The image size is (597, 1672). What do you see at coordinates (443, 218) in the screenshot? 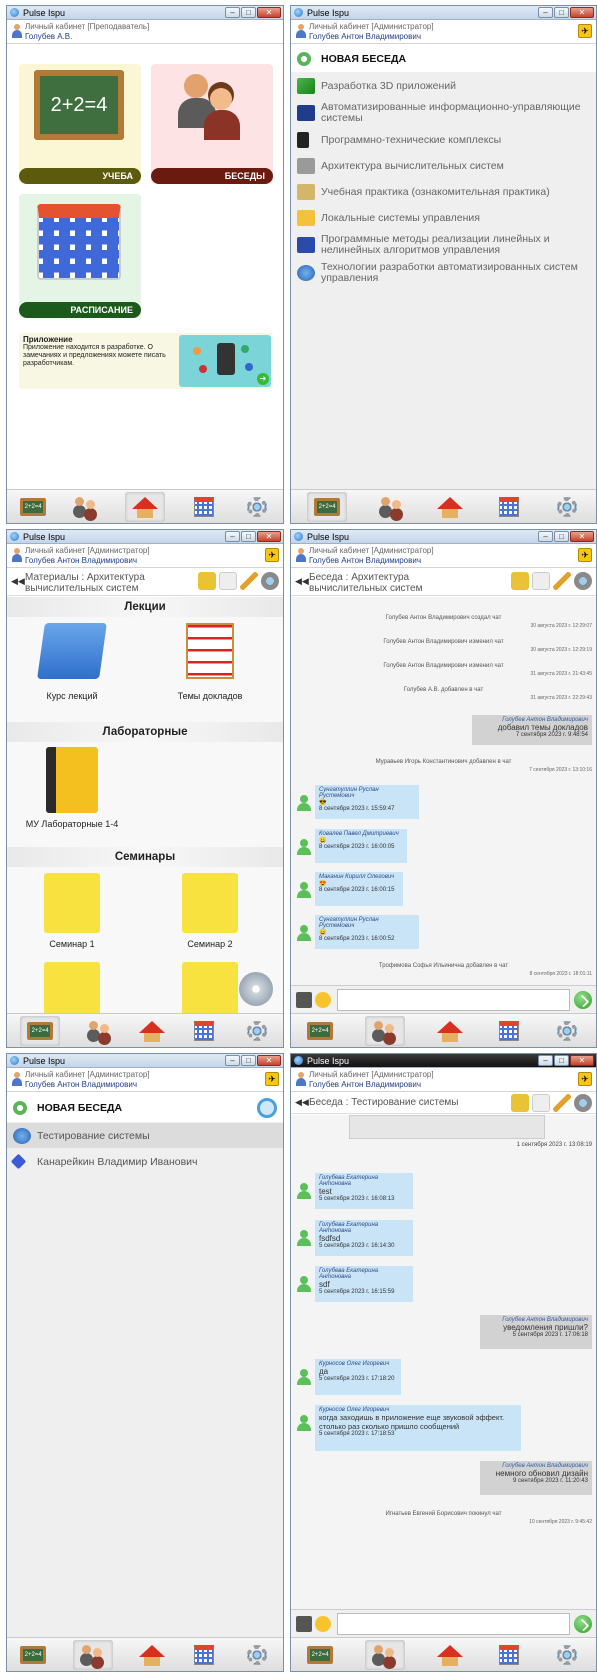
I see `course-item: Локальные системы управления` at bounding box center [443, 218].